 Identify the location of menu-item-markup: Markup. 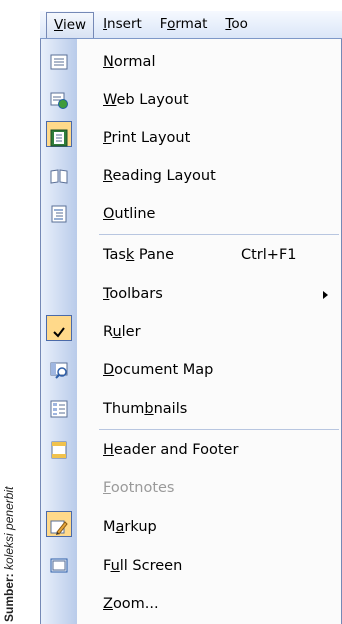
(191, 527).